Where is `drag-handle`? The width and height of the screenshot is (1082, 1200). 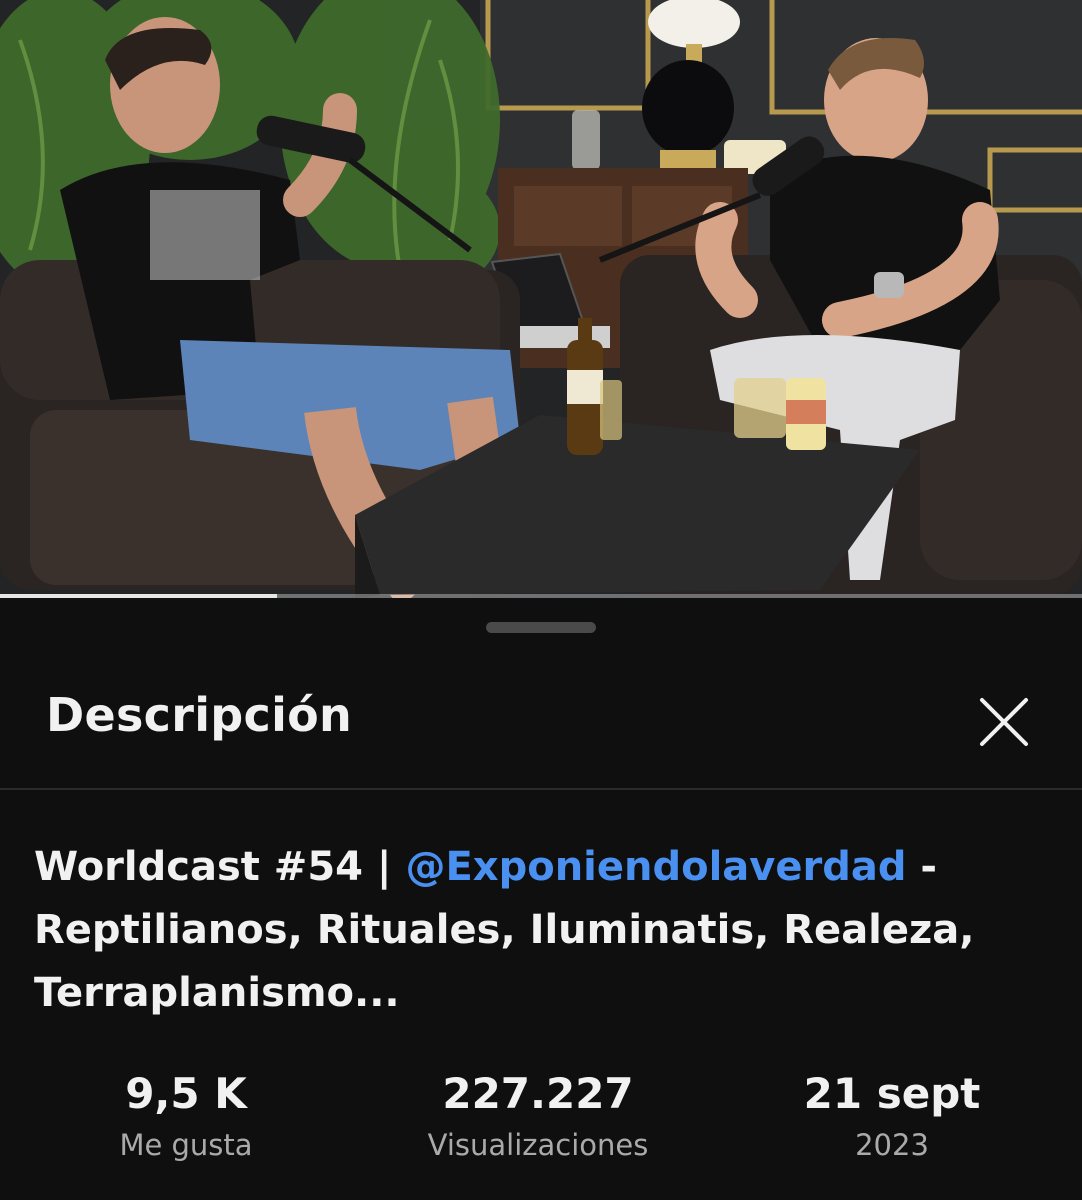 drag-handle is located at coordinates (541, 627).